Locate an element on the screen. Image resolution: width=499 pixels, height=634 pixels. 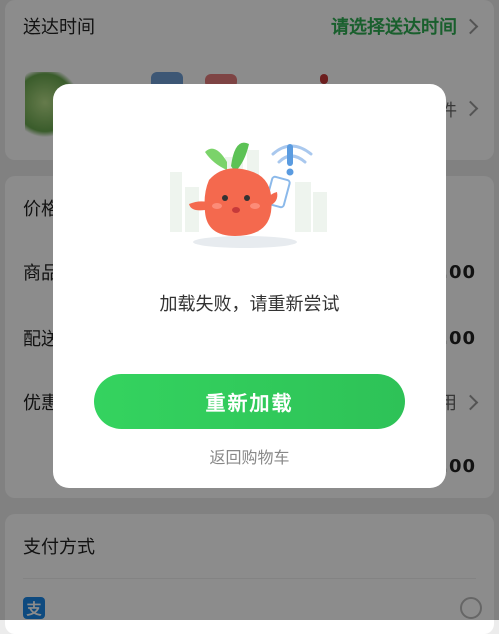
load-error-illustration is located at coordinates (248, 195).